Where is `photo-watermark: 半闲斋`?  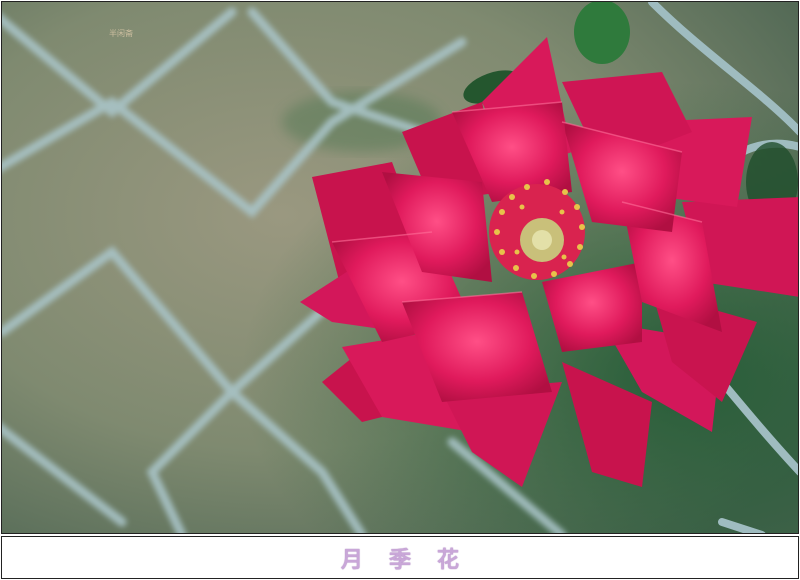
photo-watermark: 半闲斋 is located at coordinates (121, 33).